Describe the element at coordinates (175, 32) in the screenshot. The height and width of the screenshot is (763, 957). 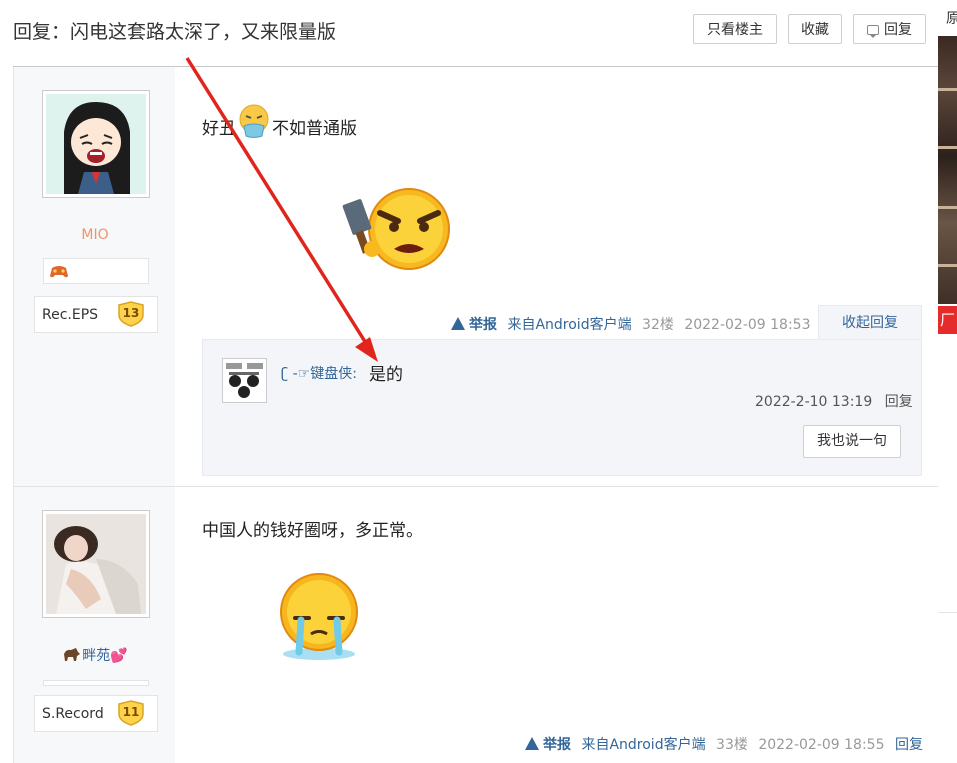
I see `thread-title: 回复：闪电这套路太深了，又来限量版` at that location.